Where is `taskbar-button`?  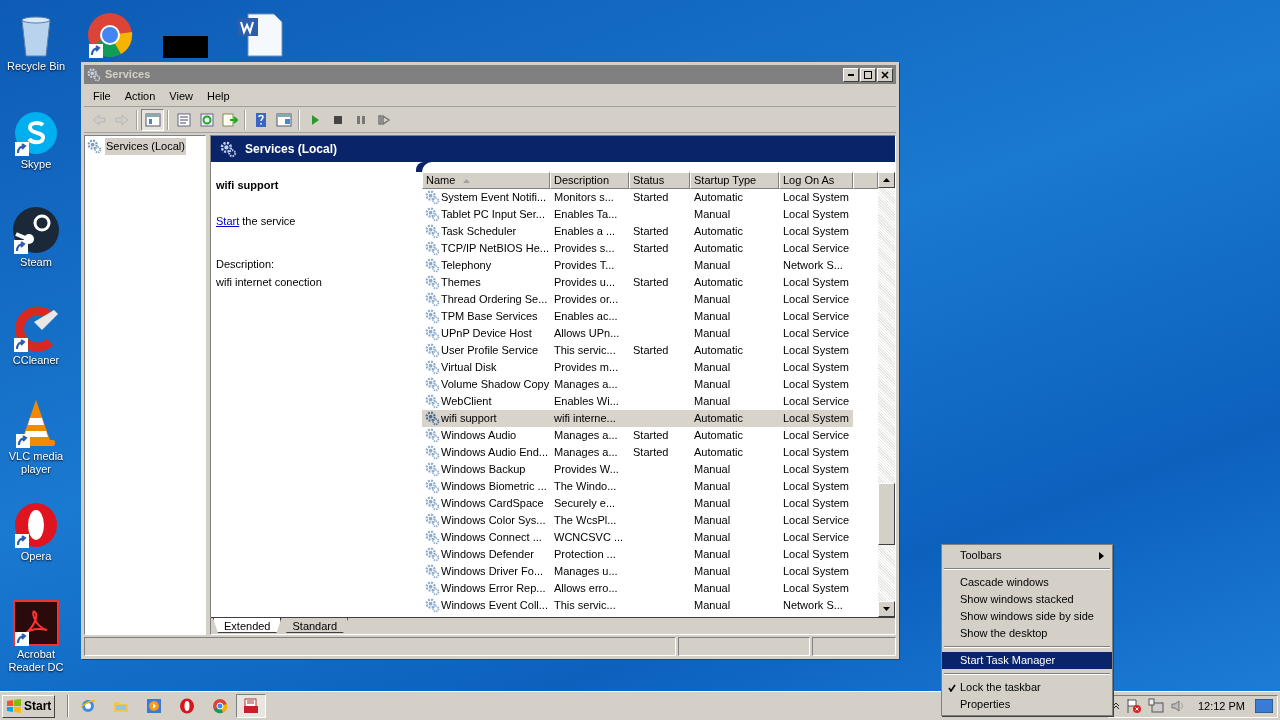 taskbar-button is located at coordinates (251, 706).